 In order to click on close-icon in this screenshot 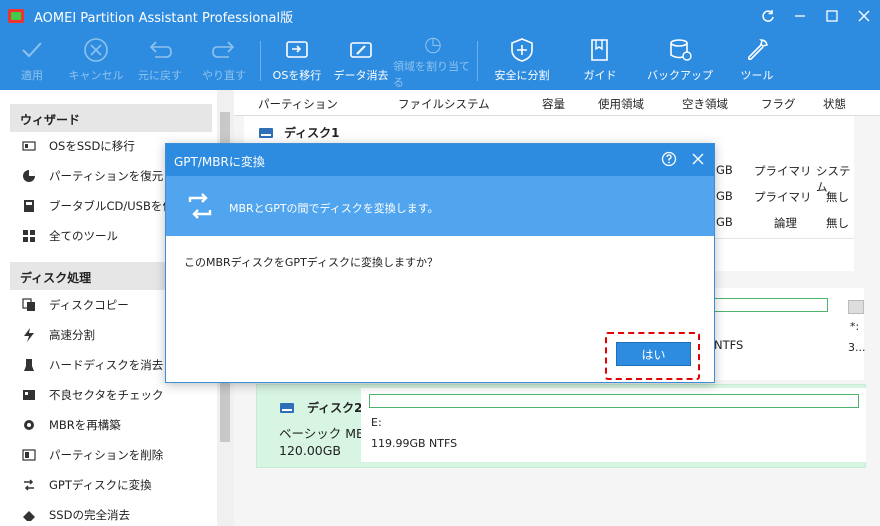, I will do `click(698, 159)`.